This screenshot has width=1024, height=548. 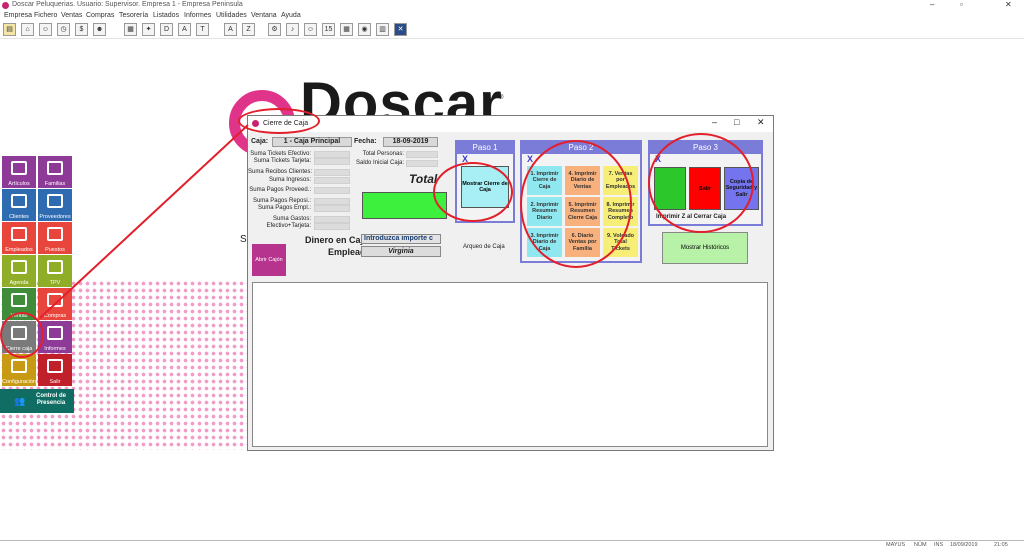 I want to click on tile-label: Agenda, so click(x=19, y=283).